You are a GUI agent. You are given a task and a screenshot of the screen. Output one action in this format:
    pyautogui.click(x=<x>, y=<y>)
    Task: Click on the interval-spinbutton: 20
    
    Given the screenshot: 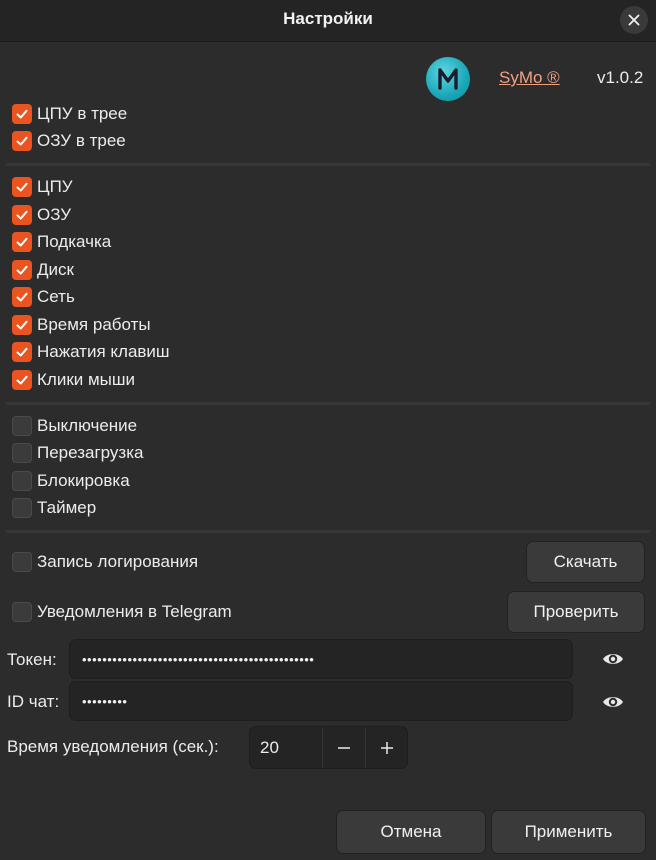 What is the action you would take?
    pyautogui.click(x=328, y=747)
    